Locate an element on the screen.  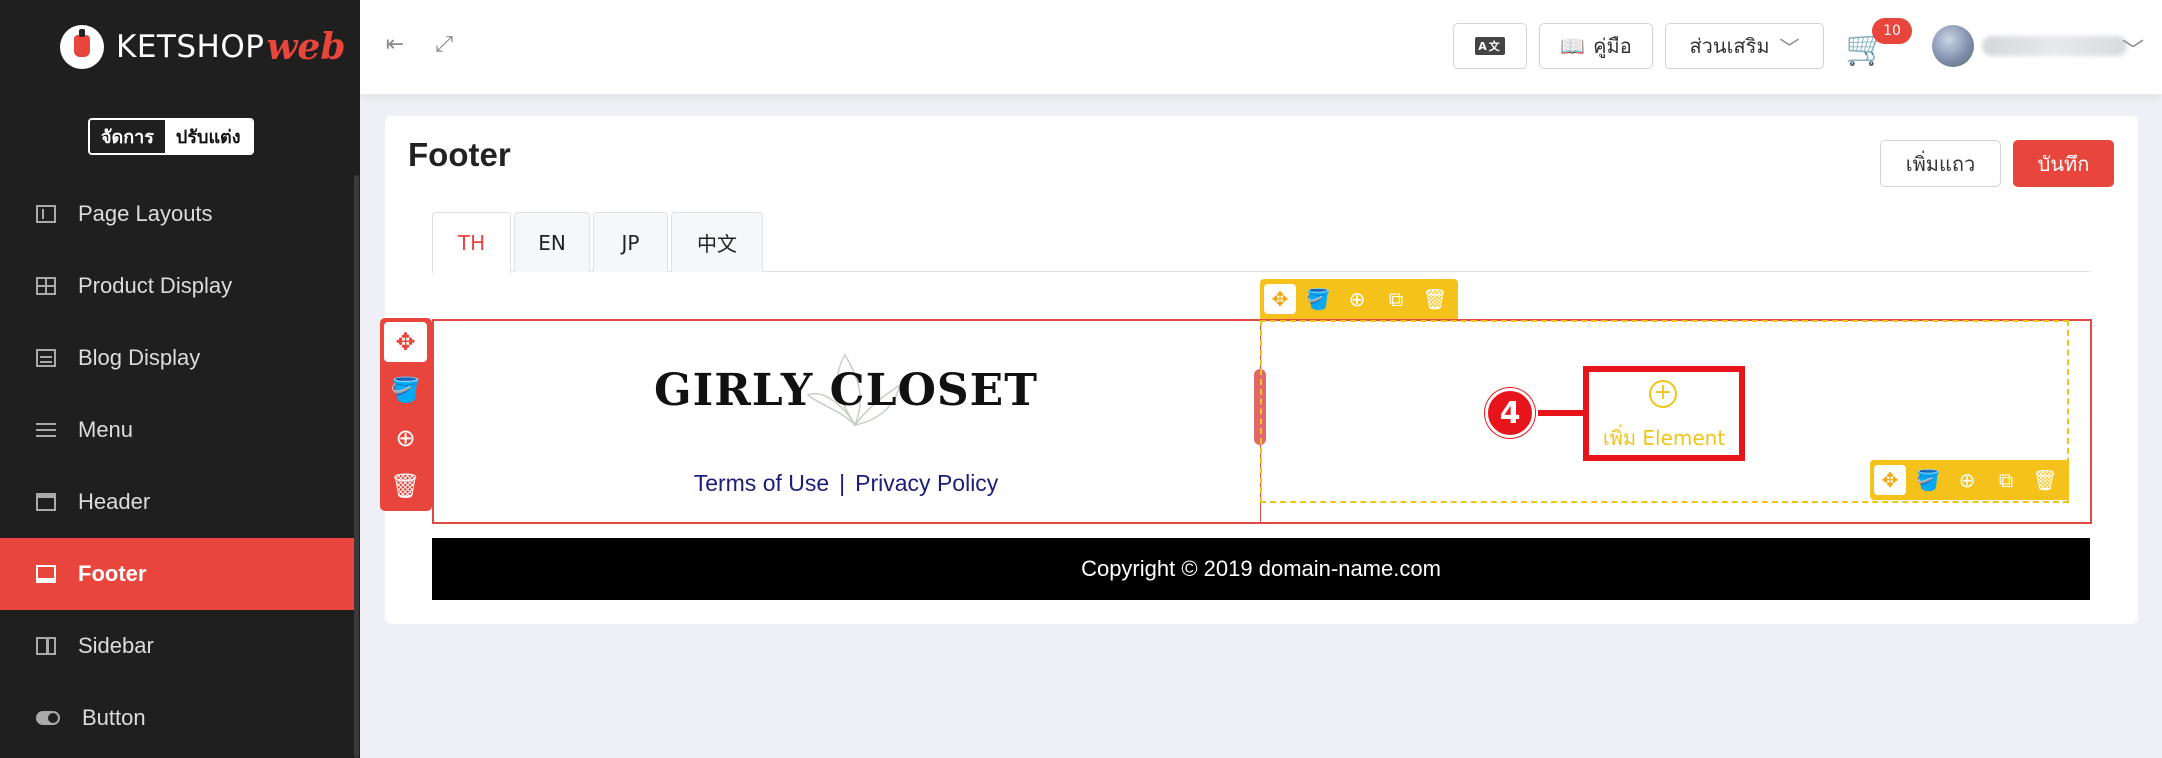
logo-text: KETSHOP is located at coordinates (190, 47).